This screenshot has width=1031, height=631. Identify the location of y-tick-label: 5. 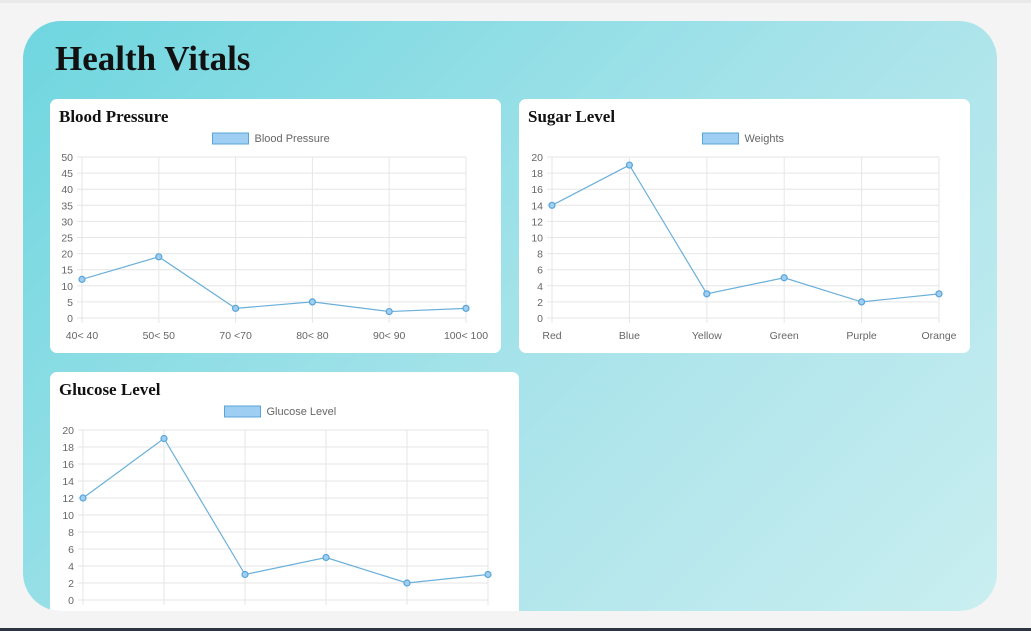
(70, 303).